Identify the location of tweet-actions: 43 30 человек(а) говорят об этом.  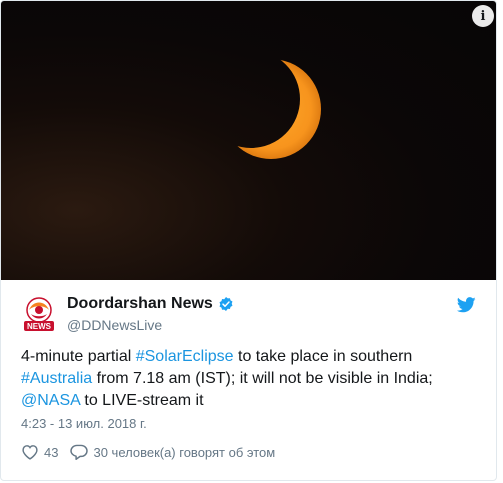
(148, 452).